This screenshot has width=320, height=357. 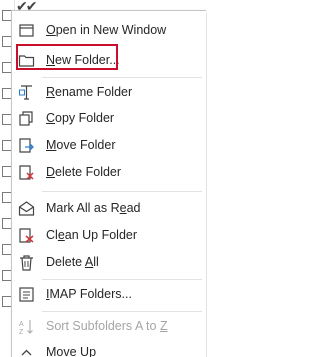 What do you see at coordinates (26, 208) in the screenshot?
I see `envelope-open-icon` at bounding box center [26, 208].